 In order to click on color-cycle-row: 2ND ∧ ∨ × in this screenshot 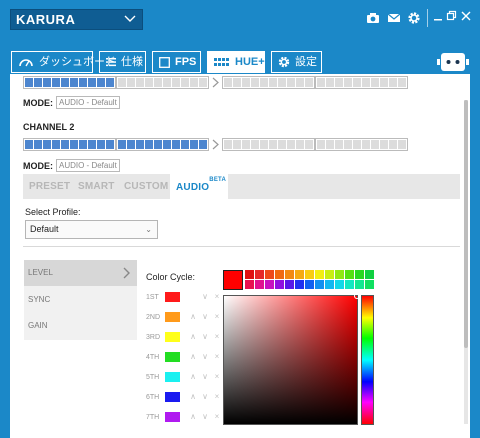, I will do `click(184, 317)`.